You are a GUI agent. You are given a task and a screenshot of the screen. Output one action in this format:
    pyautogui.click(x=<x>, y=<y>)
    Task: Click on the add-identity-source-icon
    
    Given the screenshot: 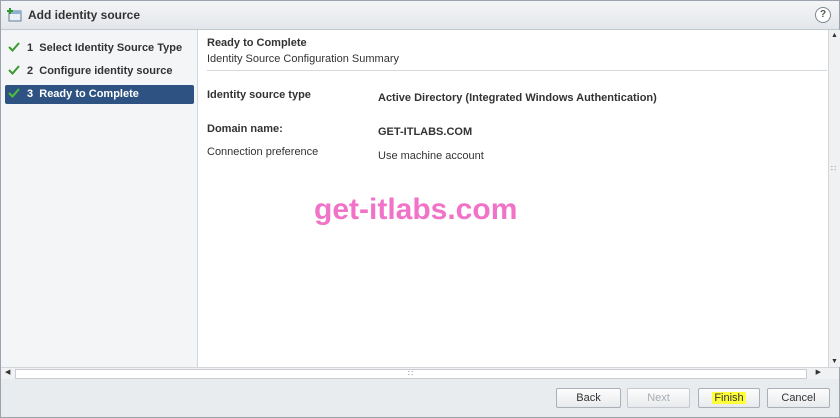 What is the action you would take?
    pyautogui.click(x=14, y=15)
    